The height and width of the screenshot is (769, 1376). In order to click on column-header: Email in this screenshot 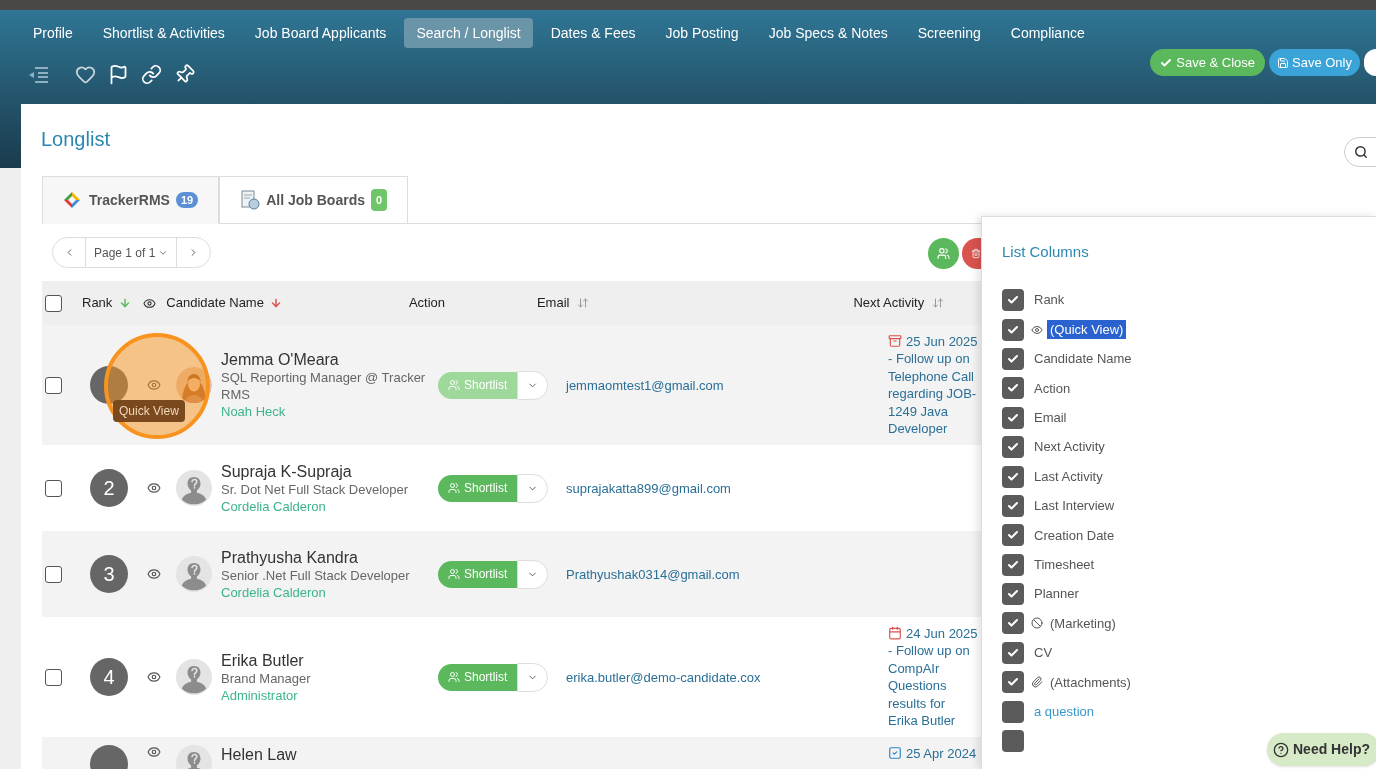, I will do `click(553, 303)`.